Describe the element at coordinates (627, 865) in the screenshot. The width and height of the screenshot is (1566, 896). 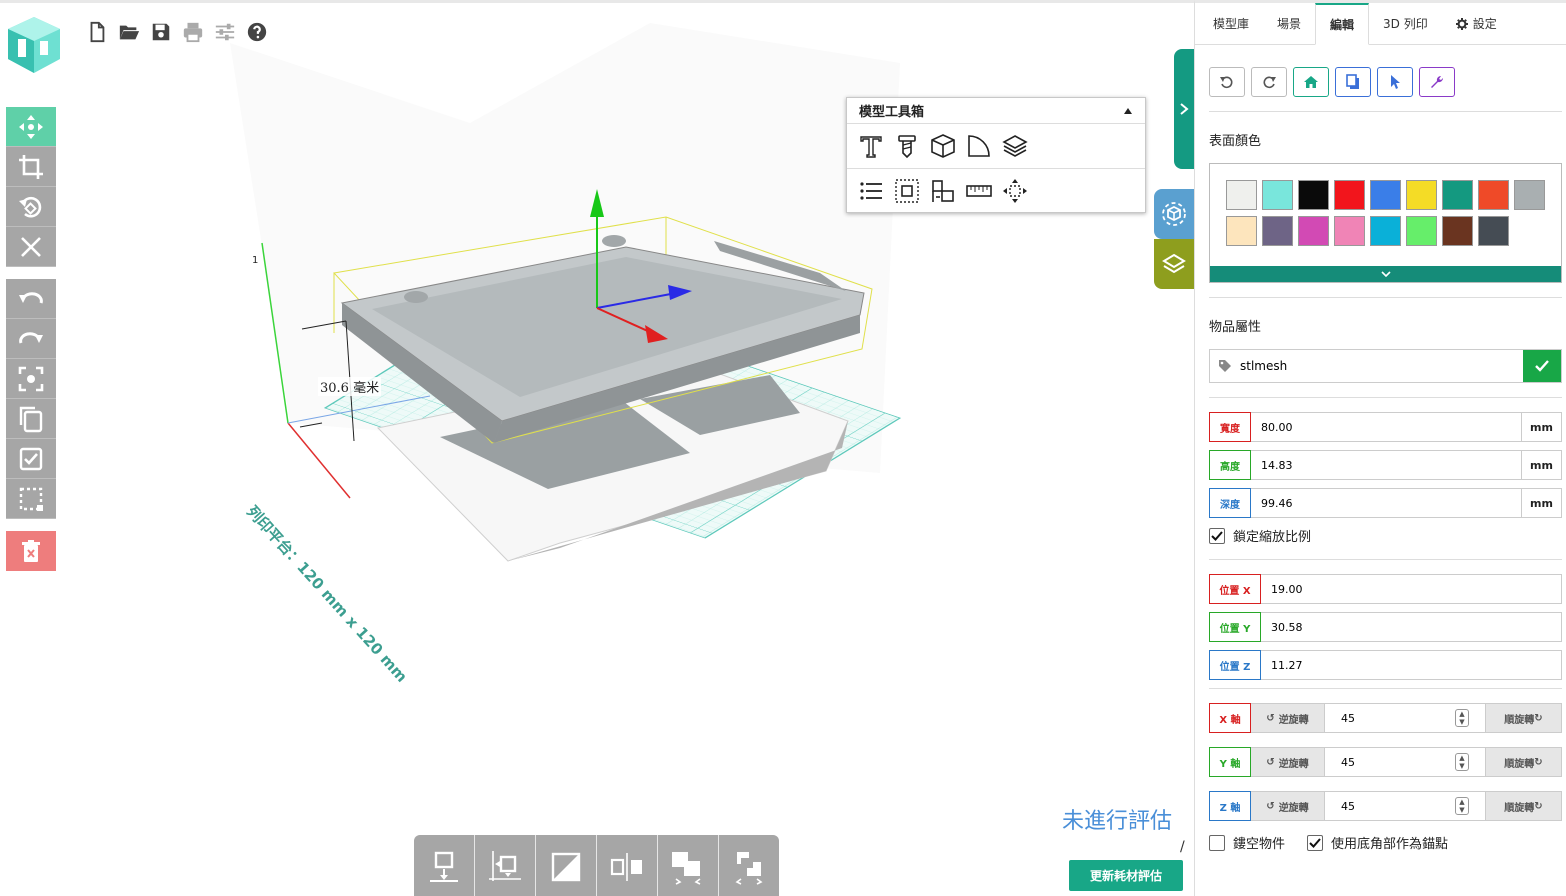
I see `mirror-button` at that location.